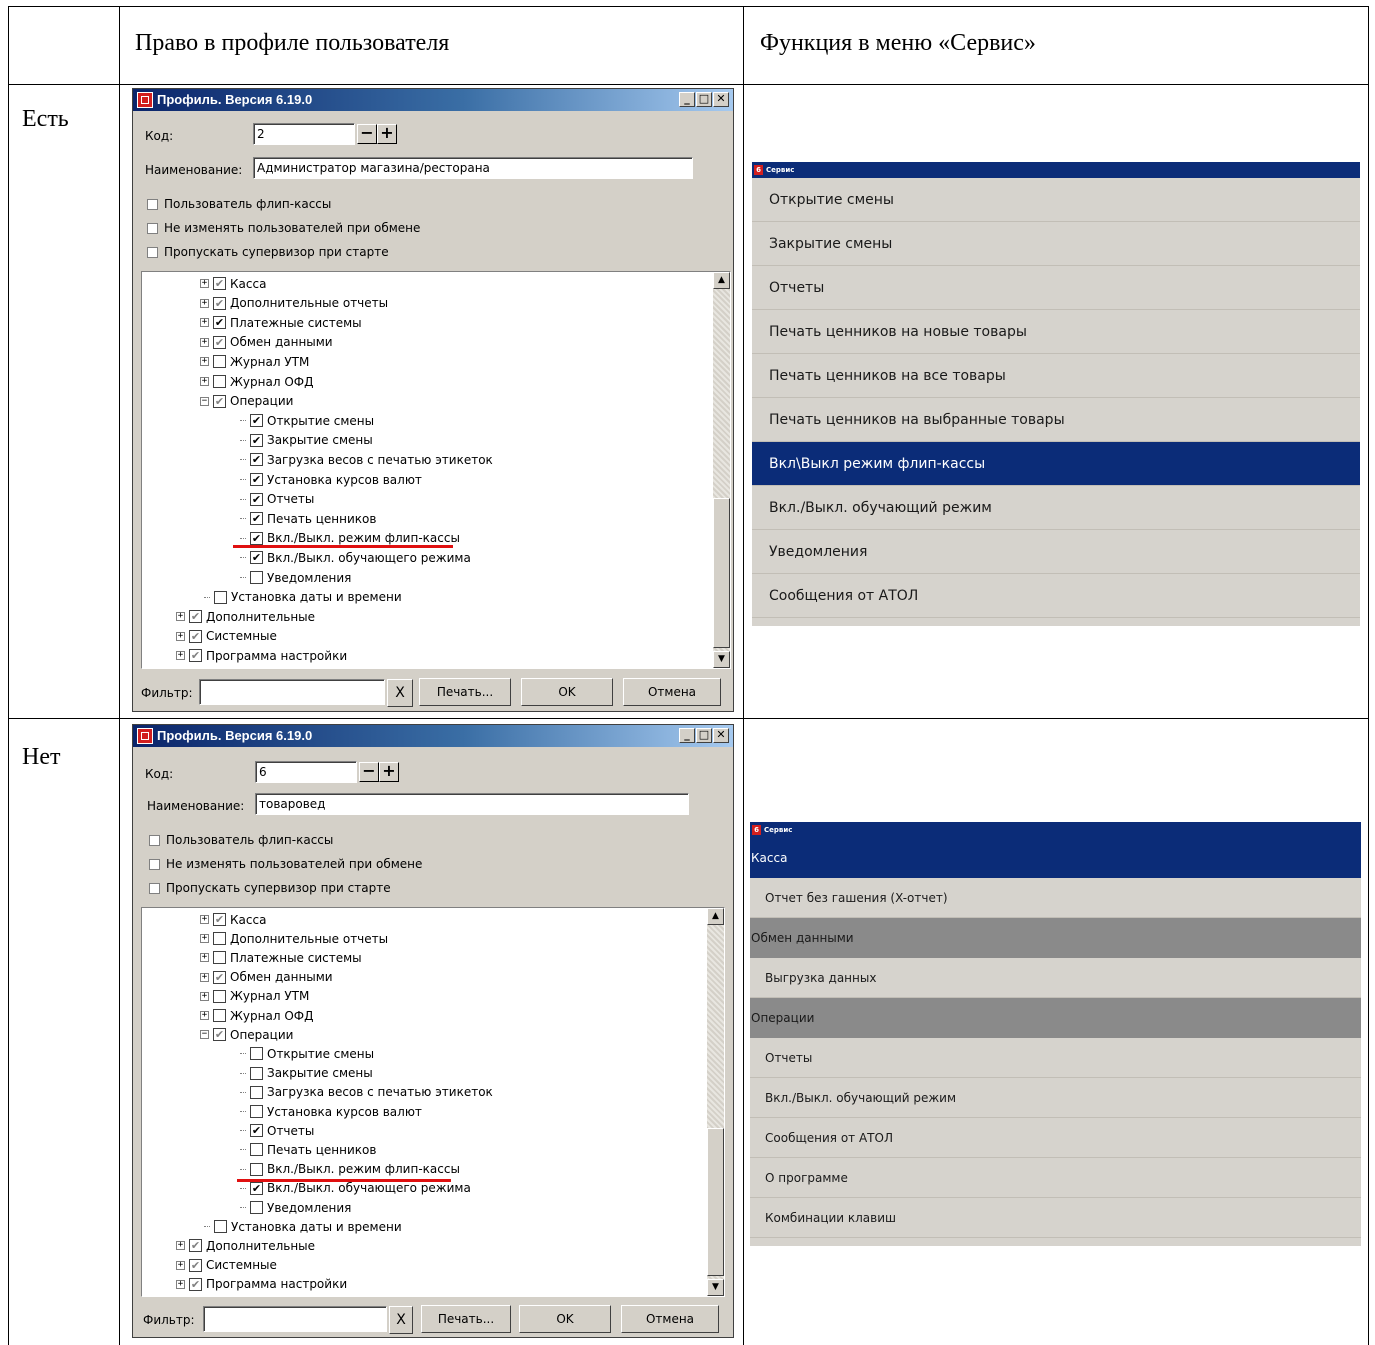  Describe the element at coordinates (565, 1319) in the screenshot. I see `ok-button: OK` at that location.